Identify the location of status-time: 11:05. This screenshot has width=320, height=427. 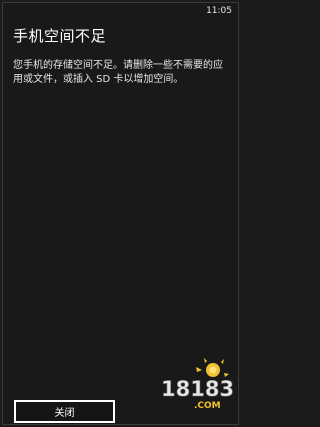
(219, 11).